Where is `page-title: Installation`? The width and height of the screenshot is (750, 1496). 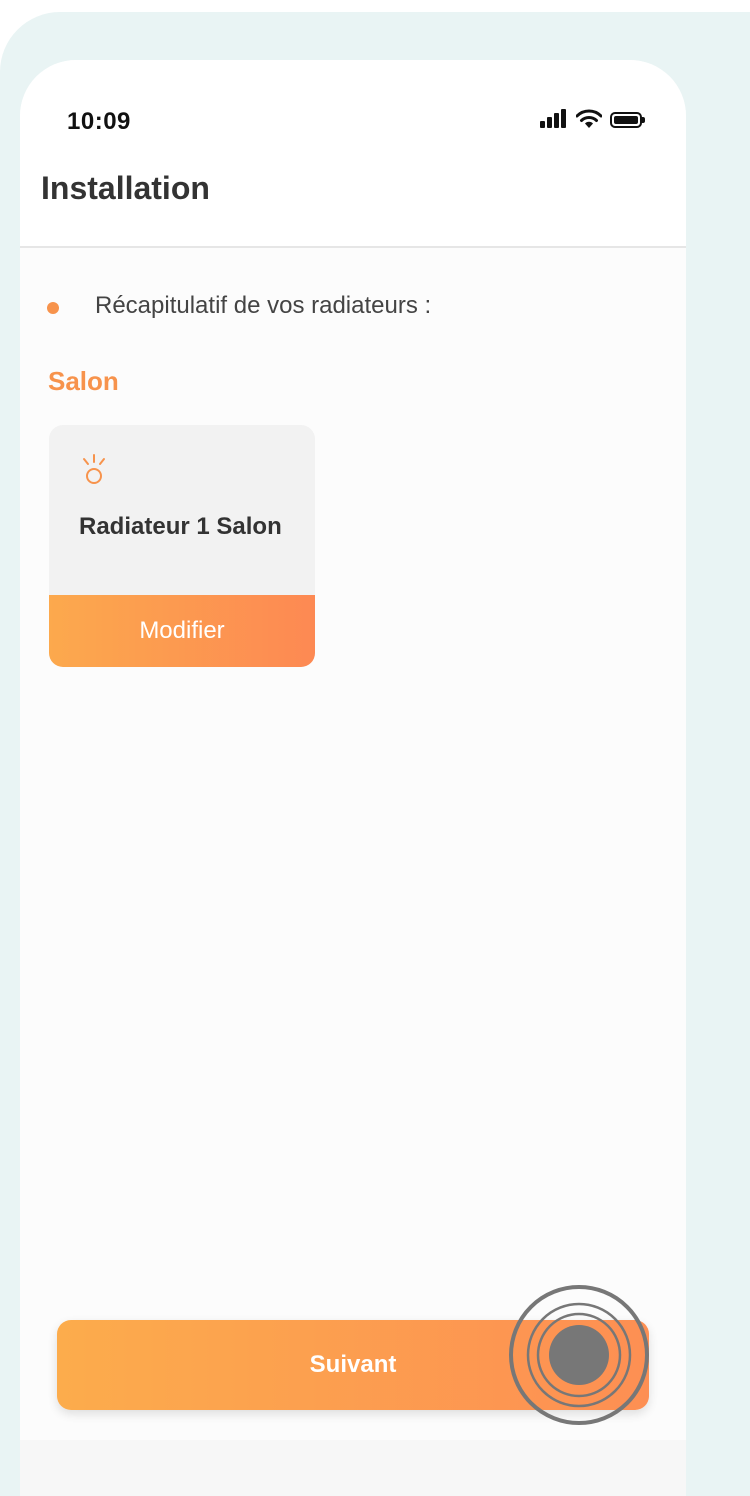 page-title: Installation is located at coordinates (125, 188).